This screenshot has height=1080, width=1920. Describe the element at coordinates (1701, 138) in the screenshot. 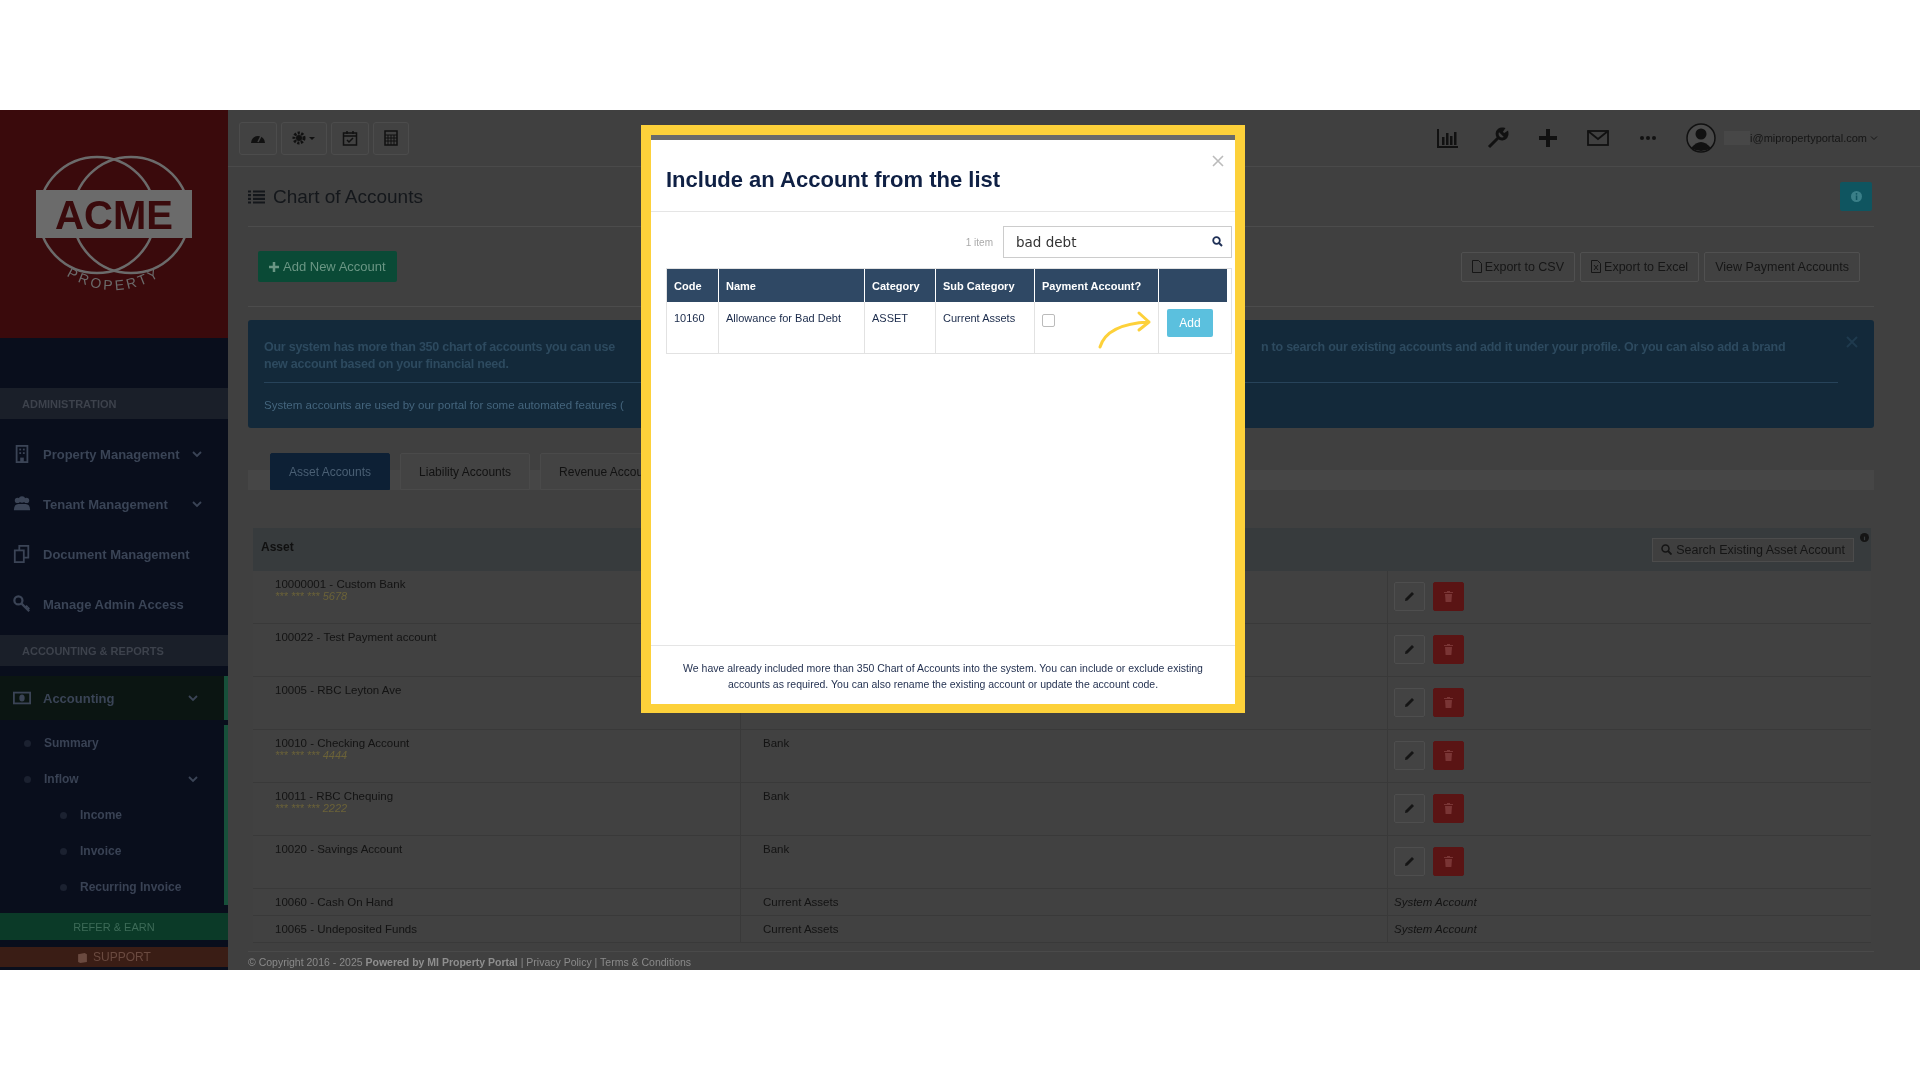

I see `avatar-icon` at that location.